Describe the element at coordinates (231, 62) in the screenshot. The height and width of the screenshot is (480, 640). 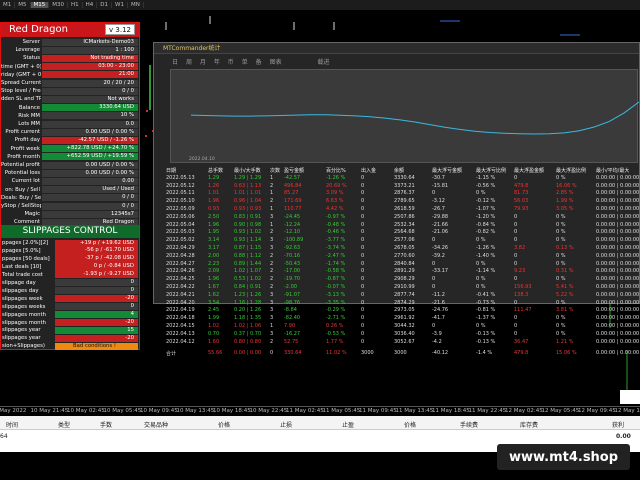
I see `tab-currency: 币` at that location.